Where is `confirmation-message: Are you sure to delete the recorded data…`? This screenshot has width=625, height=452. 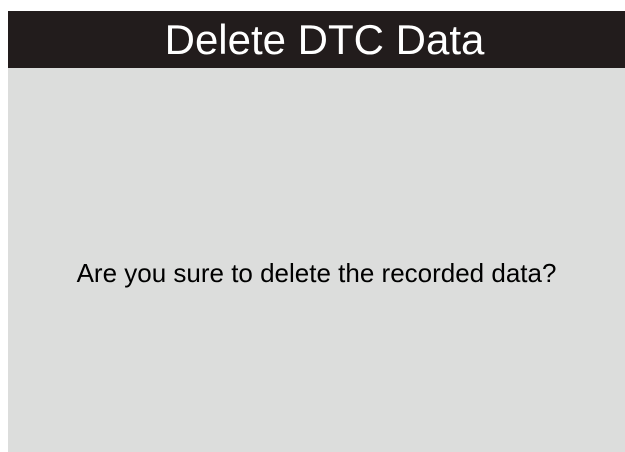
confirmation-message: Are you sure to delete the recorded data… is located at coordinates (316, 273).